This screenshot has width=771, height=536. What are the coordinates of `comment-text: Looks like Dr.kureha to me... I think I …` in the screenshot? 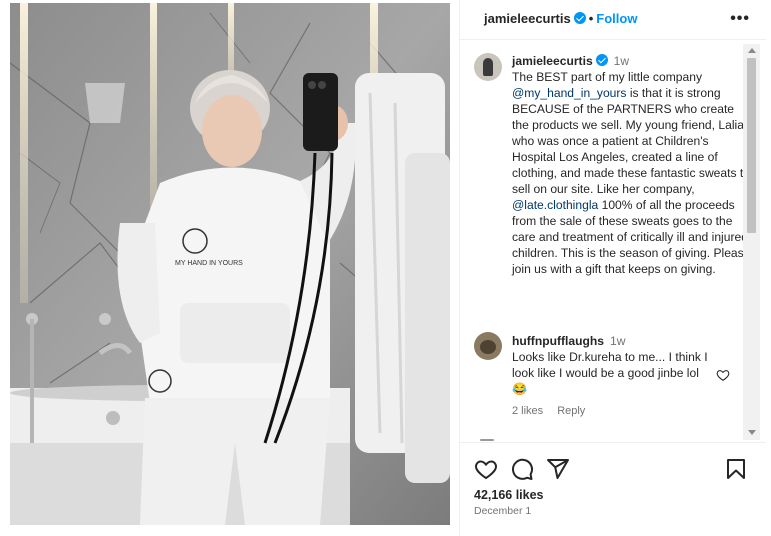 It's located at (610, 373).